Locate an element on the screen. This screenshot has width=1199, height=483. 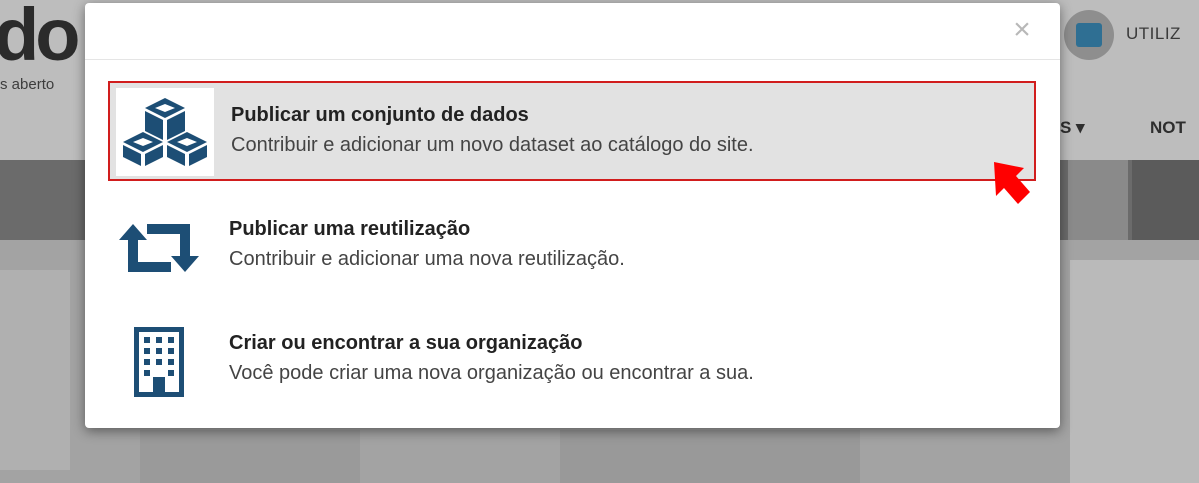
nav-item-dropdown: S ▾ is located at coordinates (1072, 127).